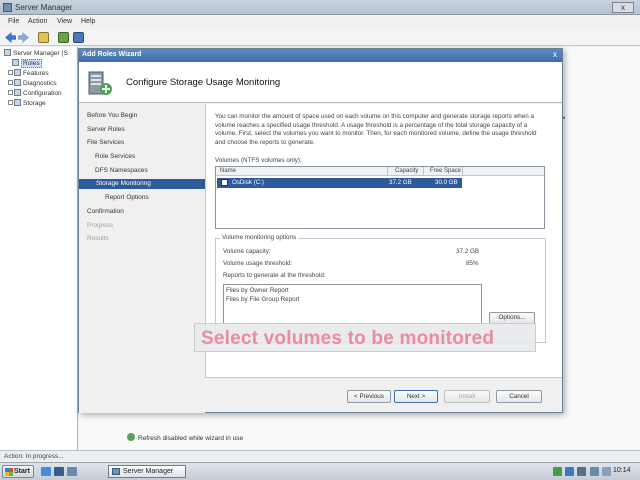 Image resolution: width=640 pixels, height=480 pixels. I want to click on tray-network-icon, so click(557, 471).